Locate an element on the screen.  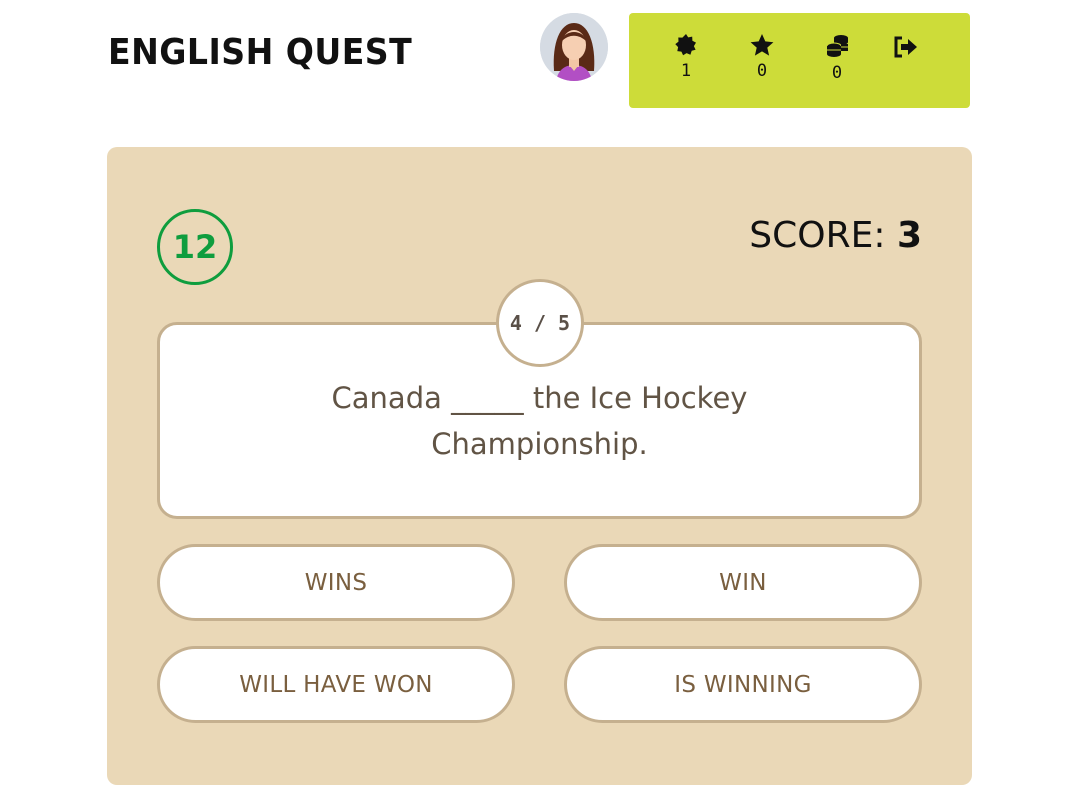
score-value: 3 is located at coordinates (909, 235).